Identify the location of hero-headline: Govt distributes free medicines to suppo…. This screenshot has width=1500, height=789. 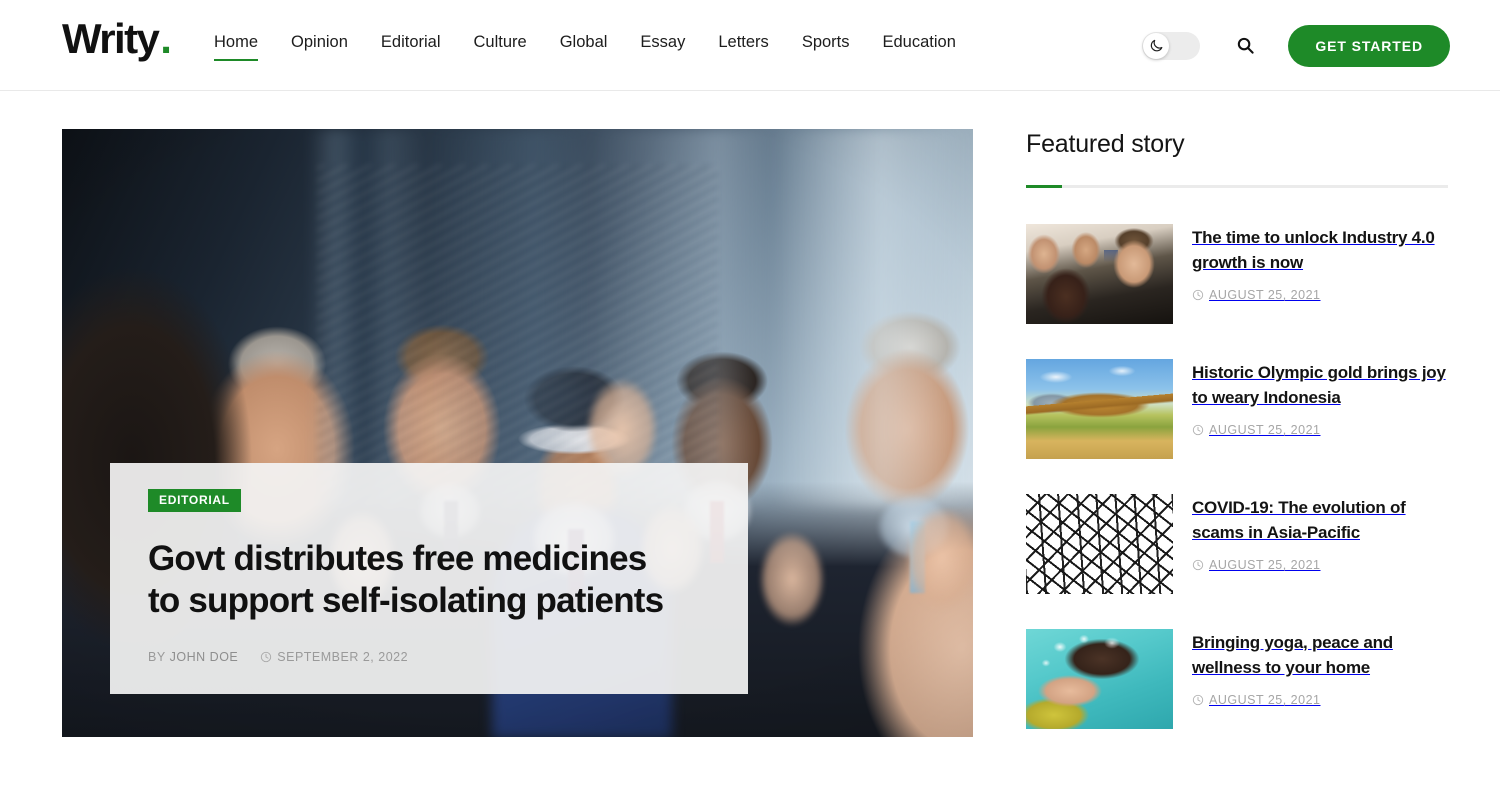
(429, 580).